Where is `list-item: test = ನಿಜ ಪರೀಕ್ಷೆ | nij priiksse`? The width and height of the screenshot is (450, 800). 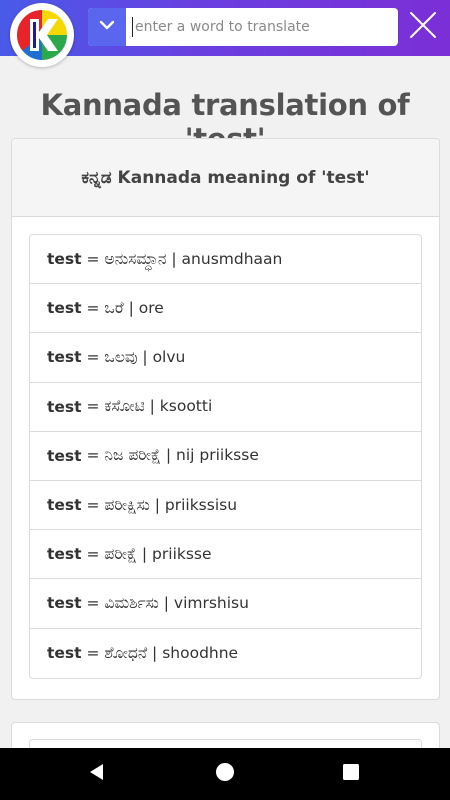 list-item: test = ನಿಜ ಪರೀಕ್ಷೆ | nij priiksse is located at coordinates (225, 456).